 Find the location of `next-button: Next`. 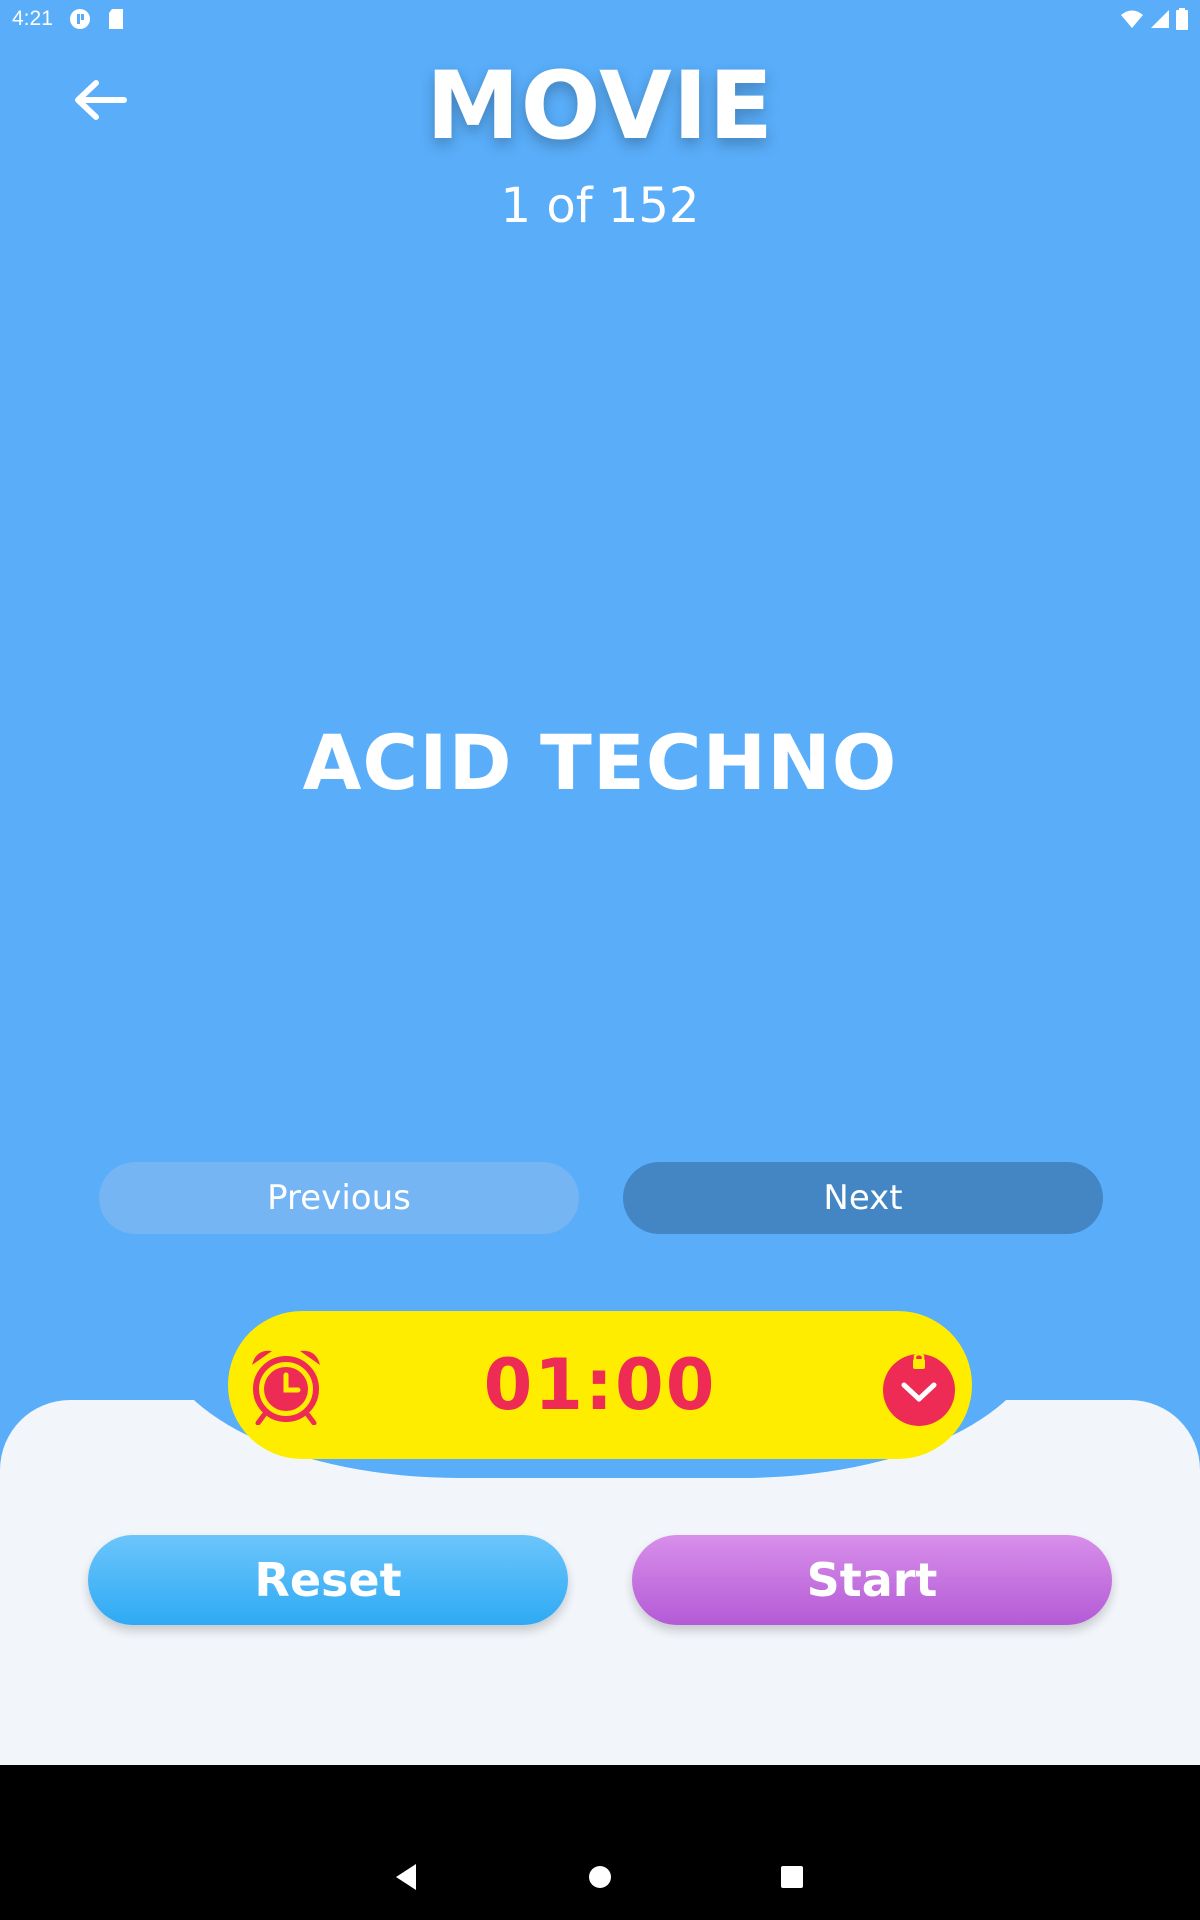

next-button: Next is located at coordinates (863, 1198).